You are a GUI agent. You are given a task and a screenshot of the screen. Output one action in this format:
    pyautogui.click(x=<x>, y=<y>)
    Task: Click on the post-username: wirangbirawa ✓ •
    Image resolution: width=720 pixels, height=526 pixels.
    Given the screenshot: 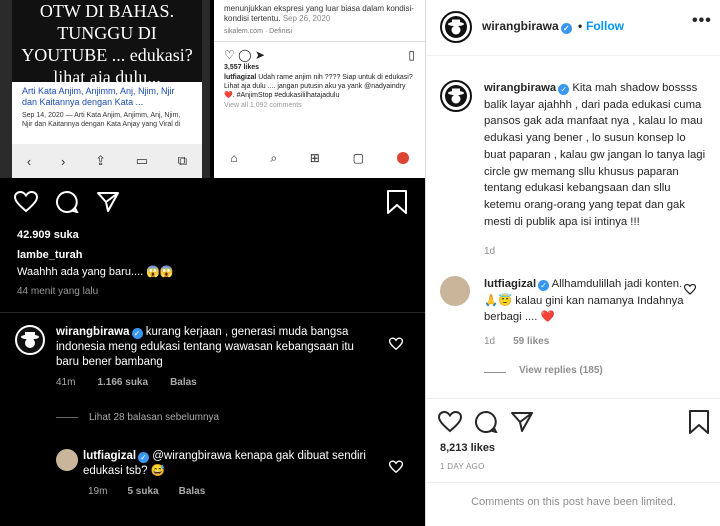 What is the action you would take?
    pyautogui.click(x=533, y=26)
    